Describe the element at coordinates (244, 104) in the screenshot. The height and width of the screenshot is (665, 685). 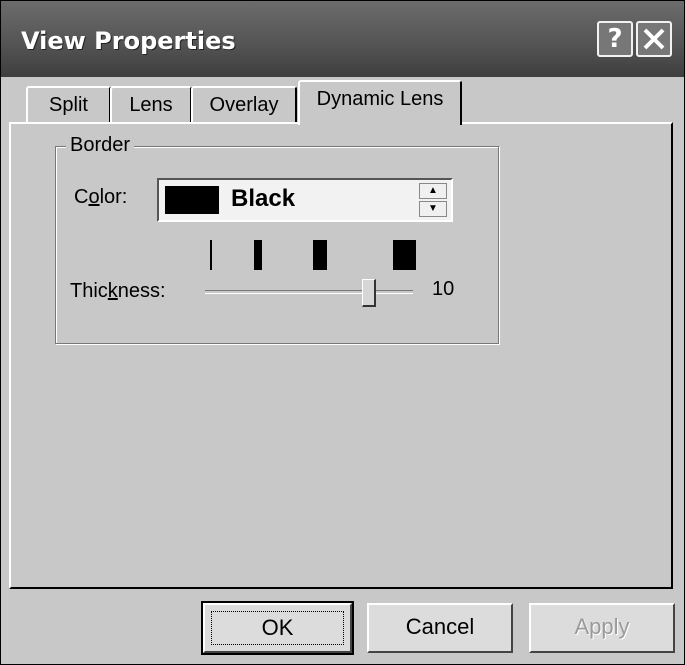
I see `tab-overlay: Overlay` at that location.